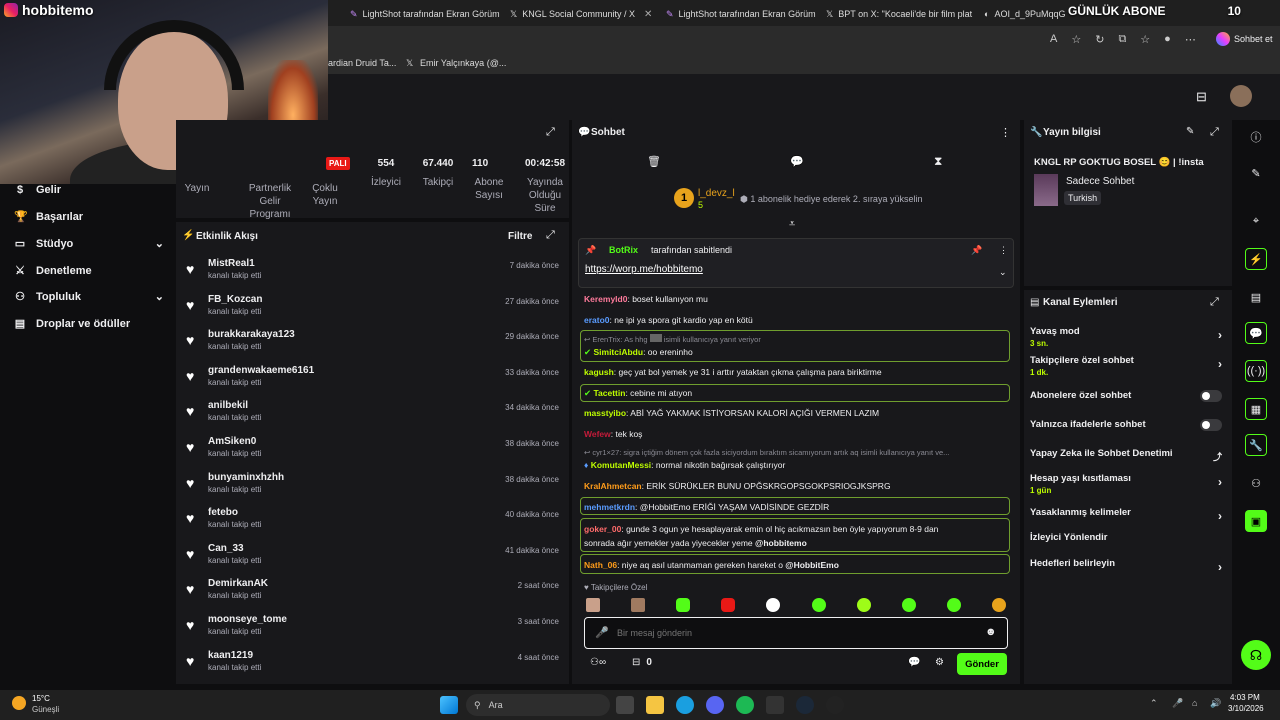 The image size is (1280, 720). I want to click on action-ai-moderation: Yapay Zeka ile Sohbet Denetimi ⤴, so click(1128, 455).